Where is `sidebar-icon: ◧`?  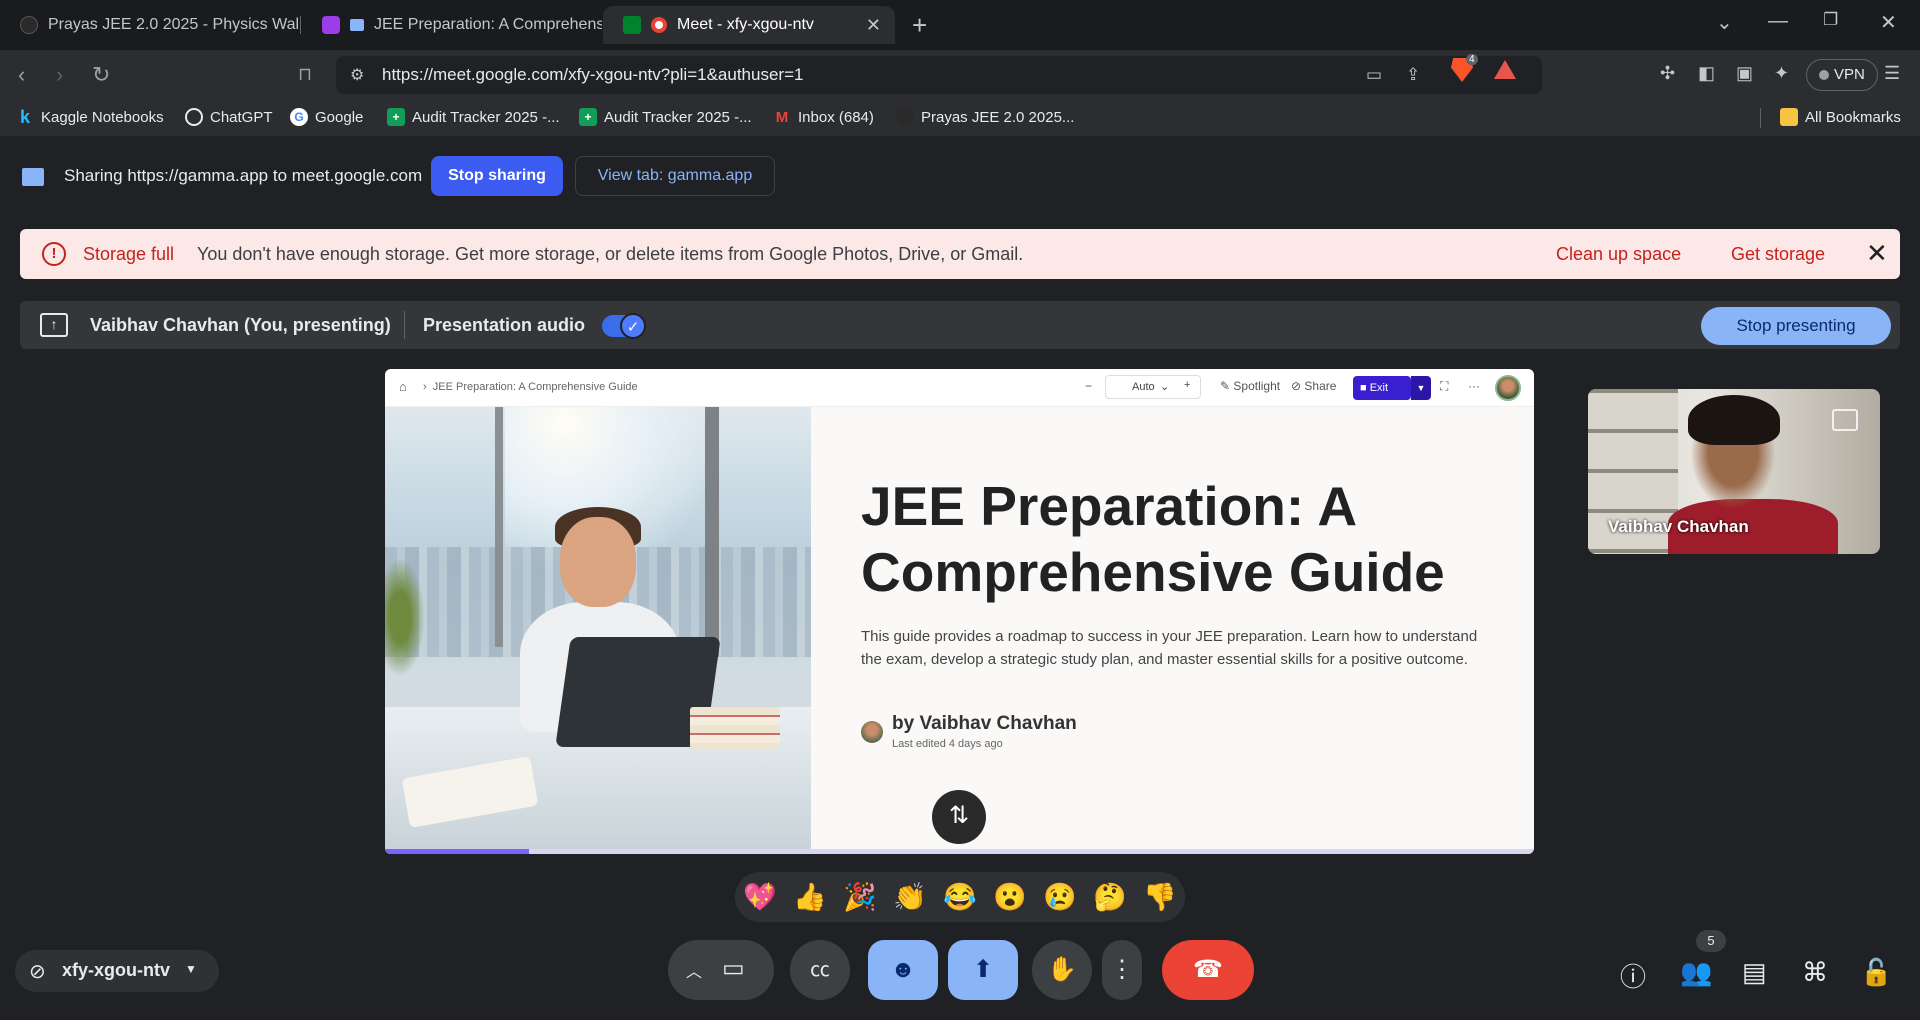 sidebar-icon: ◧ is located at coordinates (1706, 73).